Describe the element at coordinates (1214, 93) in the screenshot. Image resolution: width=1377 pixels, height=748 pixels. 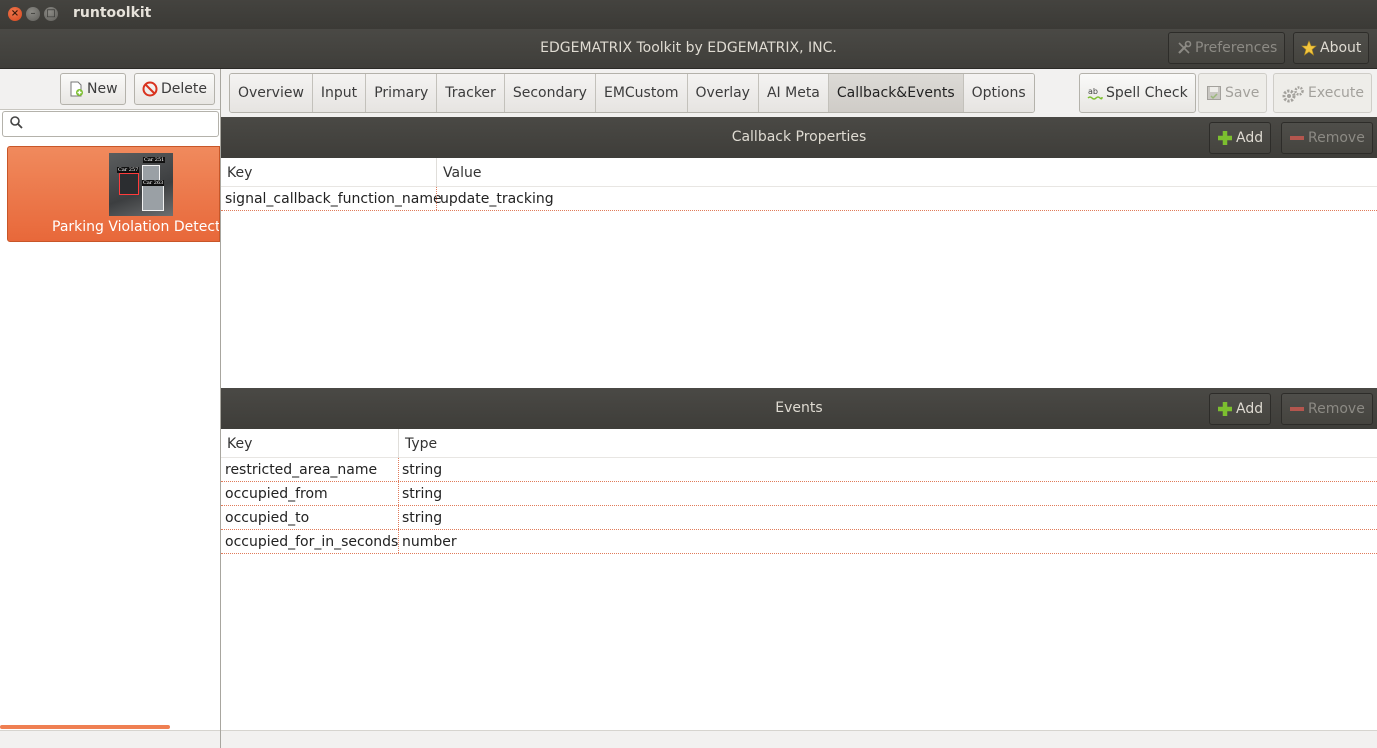
I see `save-icon` at that location.